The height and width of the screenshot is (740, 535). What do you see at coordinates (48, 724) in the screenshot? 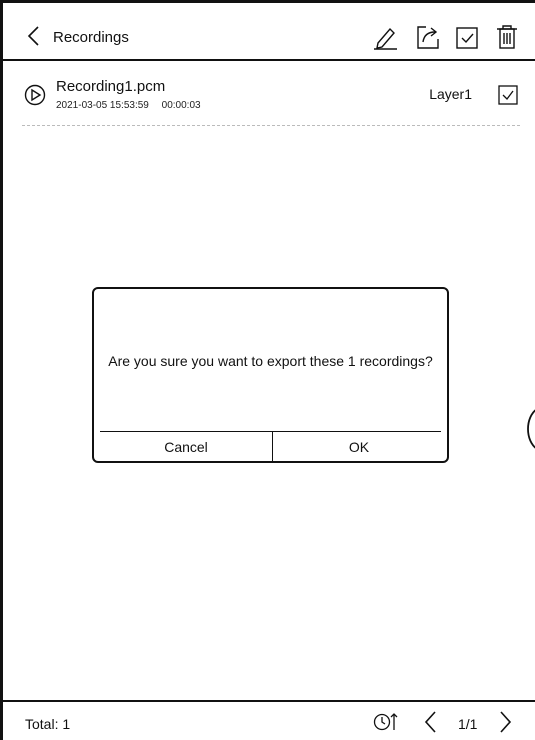
I see `total-count: Total: 1` at bounding box center [48, 724].